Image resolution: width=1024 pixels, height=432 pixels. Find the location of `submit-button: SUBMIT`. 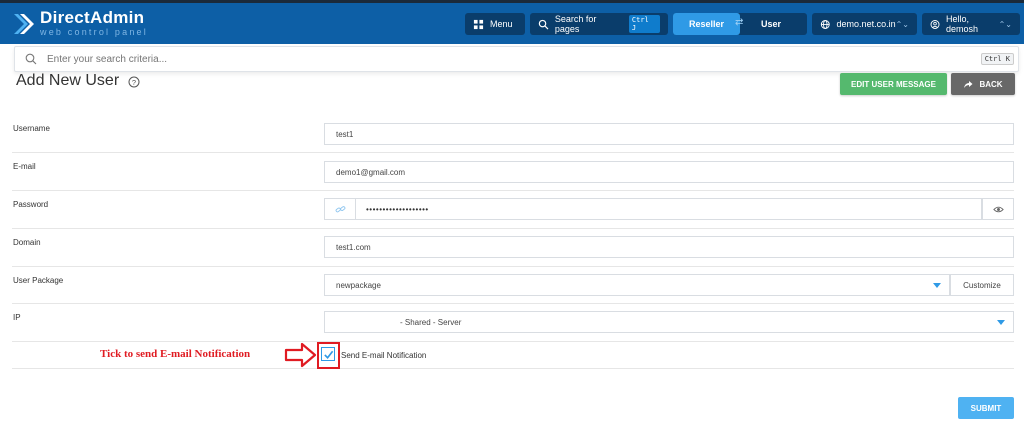

submit-button: SUBMIT is located at coordinates (986, 408).